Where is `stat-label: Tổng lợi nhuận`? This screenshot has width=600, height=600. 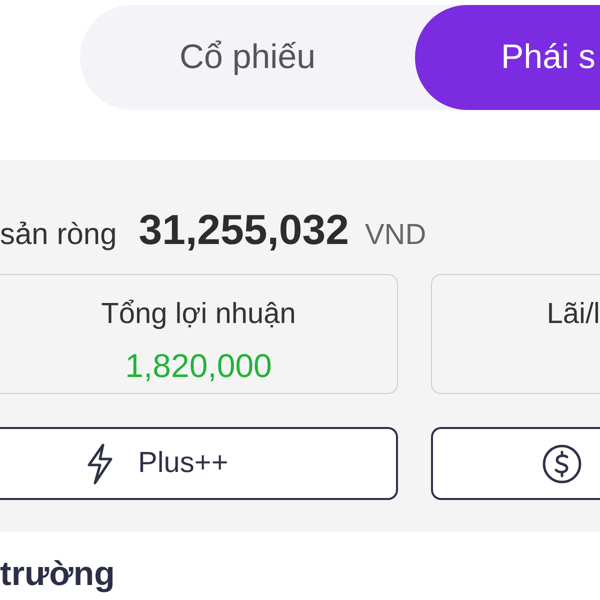 stat-label: Tổng lợi nhuận is located at coordinates (198, 314).